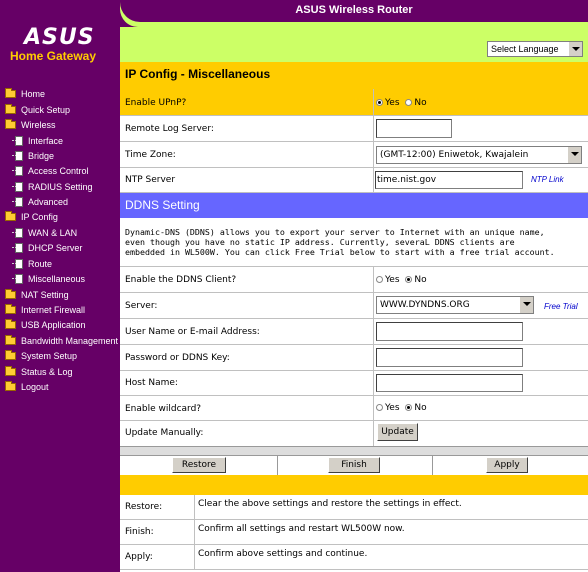 The width and height of the screenshot is (588, 572). What do you see at coordinates (449, 331) in the screenshot?
I see `ddns-user-input` at bounding box center [449, 331].